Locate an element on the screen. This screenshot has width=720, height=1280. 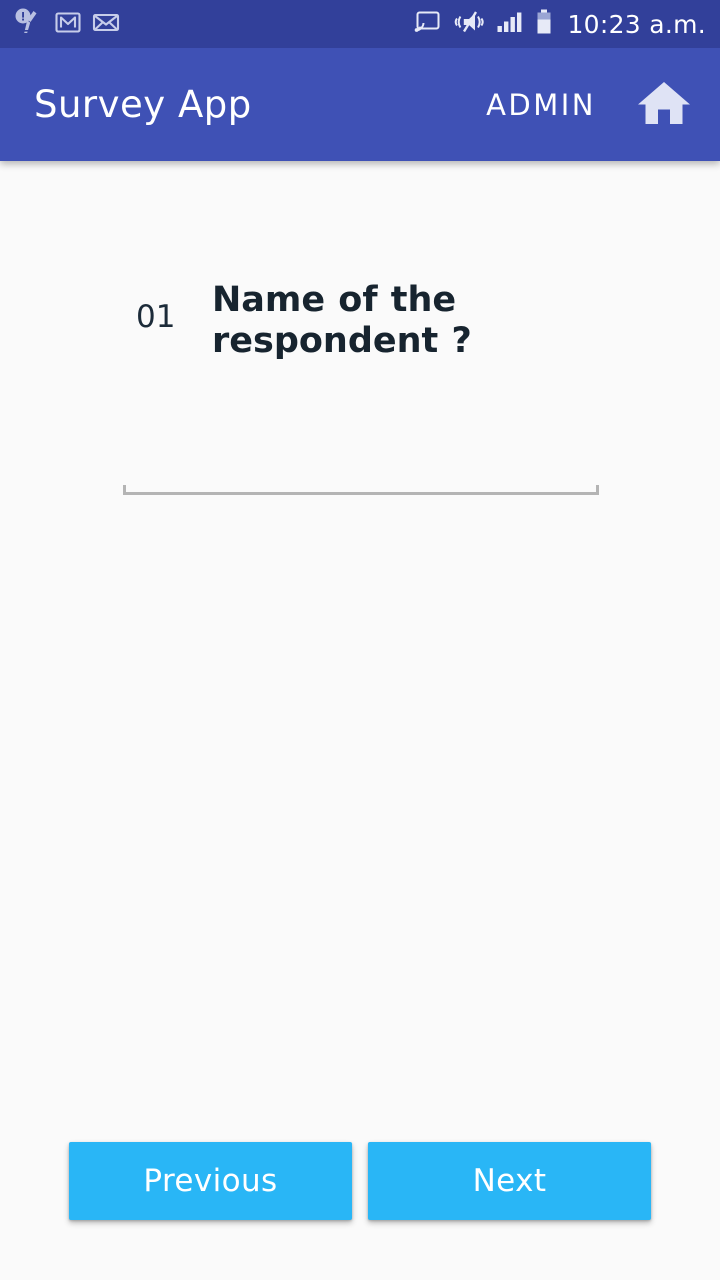
app-bar-actions: ADMIN is located at coordinates (589, 105).